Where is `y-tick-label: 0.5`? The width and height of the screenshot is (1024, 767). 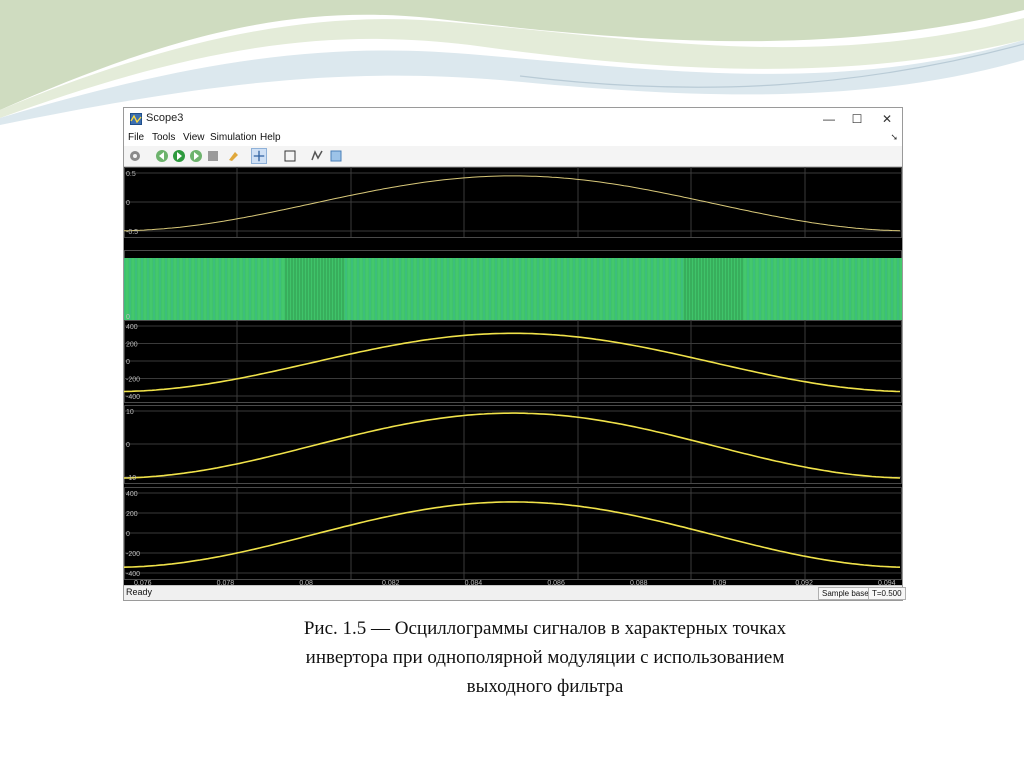 y-tick-label: 0.5 is located at coordinates (131, 174).